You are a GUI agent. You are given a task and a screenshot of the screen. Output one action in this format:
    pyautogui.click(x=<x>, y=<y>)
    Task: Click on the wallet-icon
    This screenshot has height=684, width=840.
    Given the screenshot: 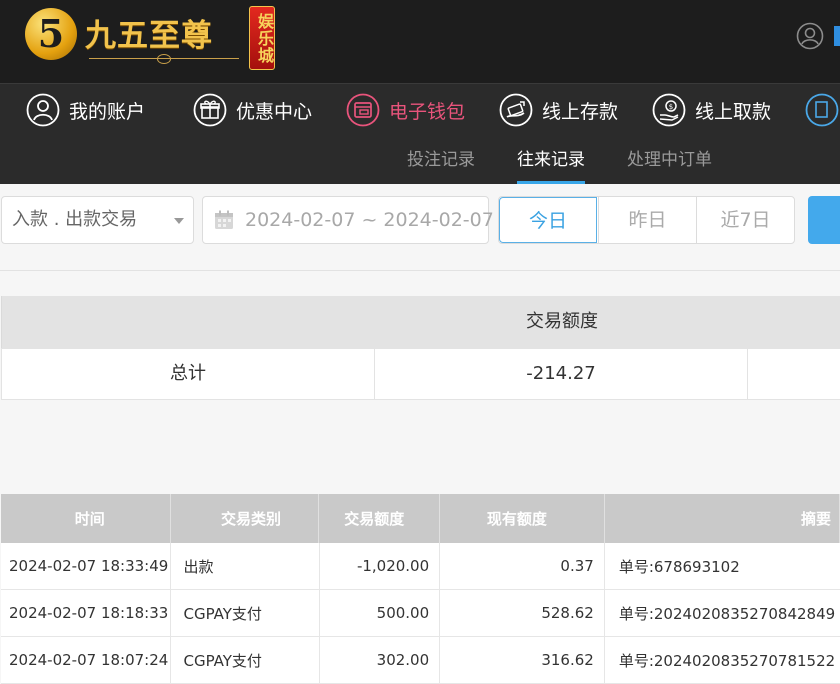 What is the action you would take?
    pyautogui.click(x=363, y=110)
    